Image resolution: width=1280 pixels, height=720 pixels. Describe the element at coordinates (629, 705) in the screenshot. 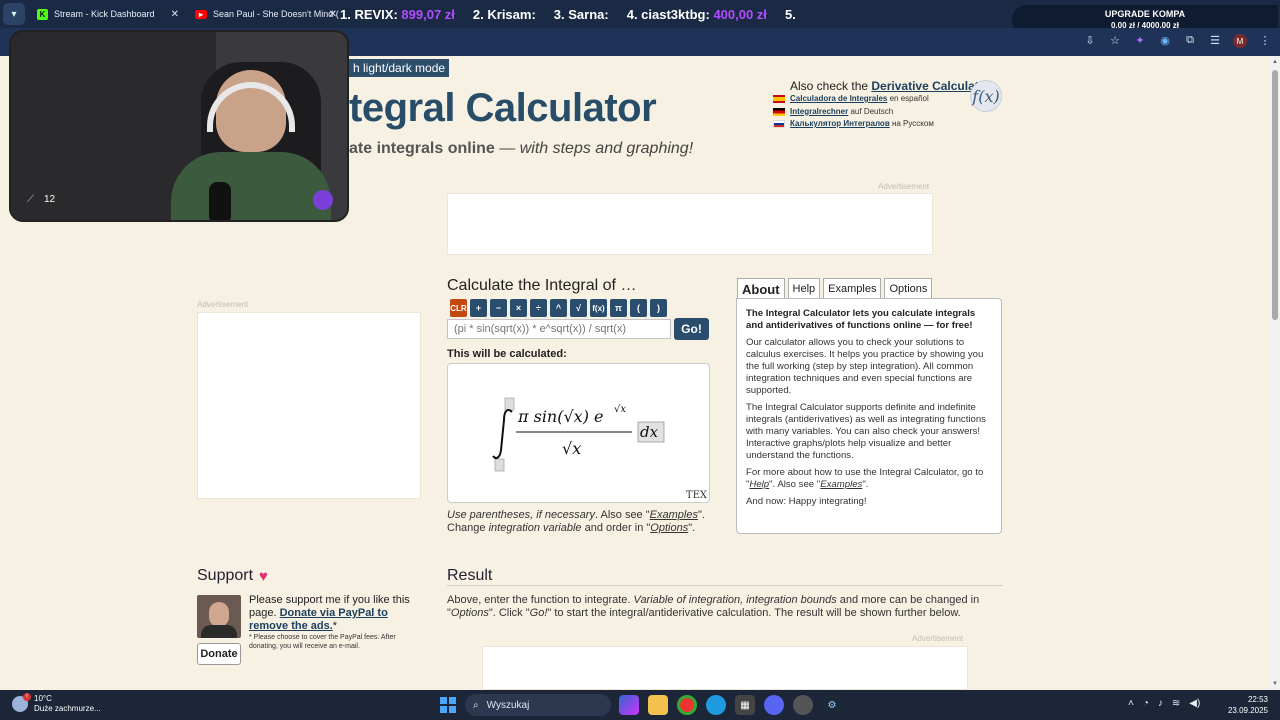

I see `copilot-icon` at that location.